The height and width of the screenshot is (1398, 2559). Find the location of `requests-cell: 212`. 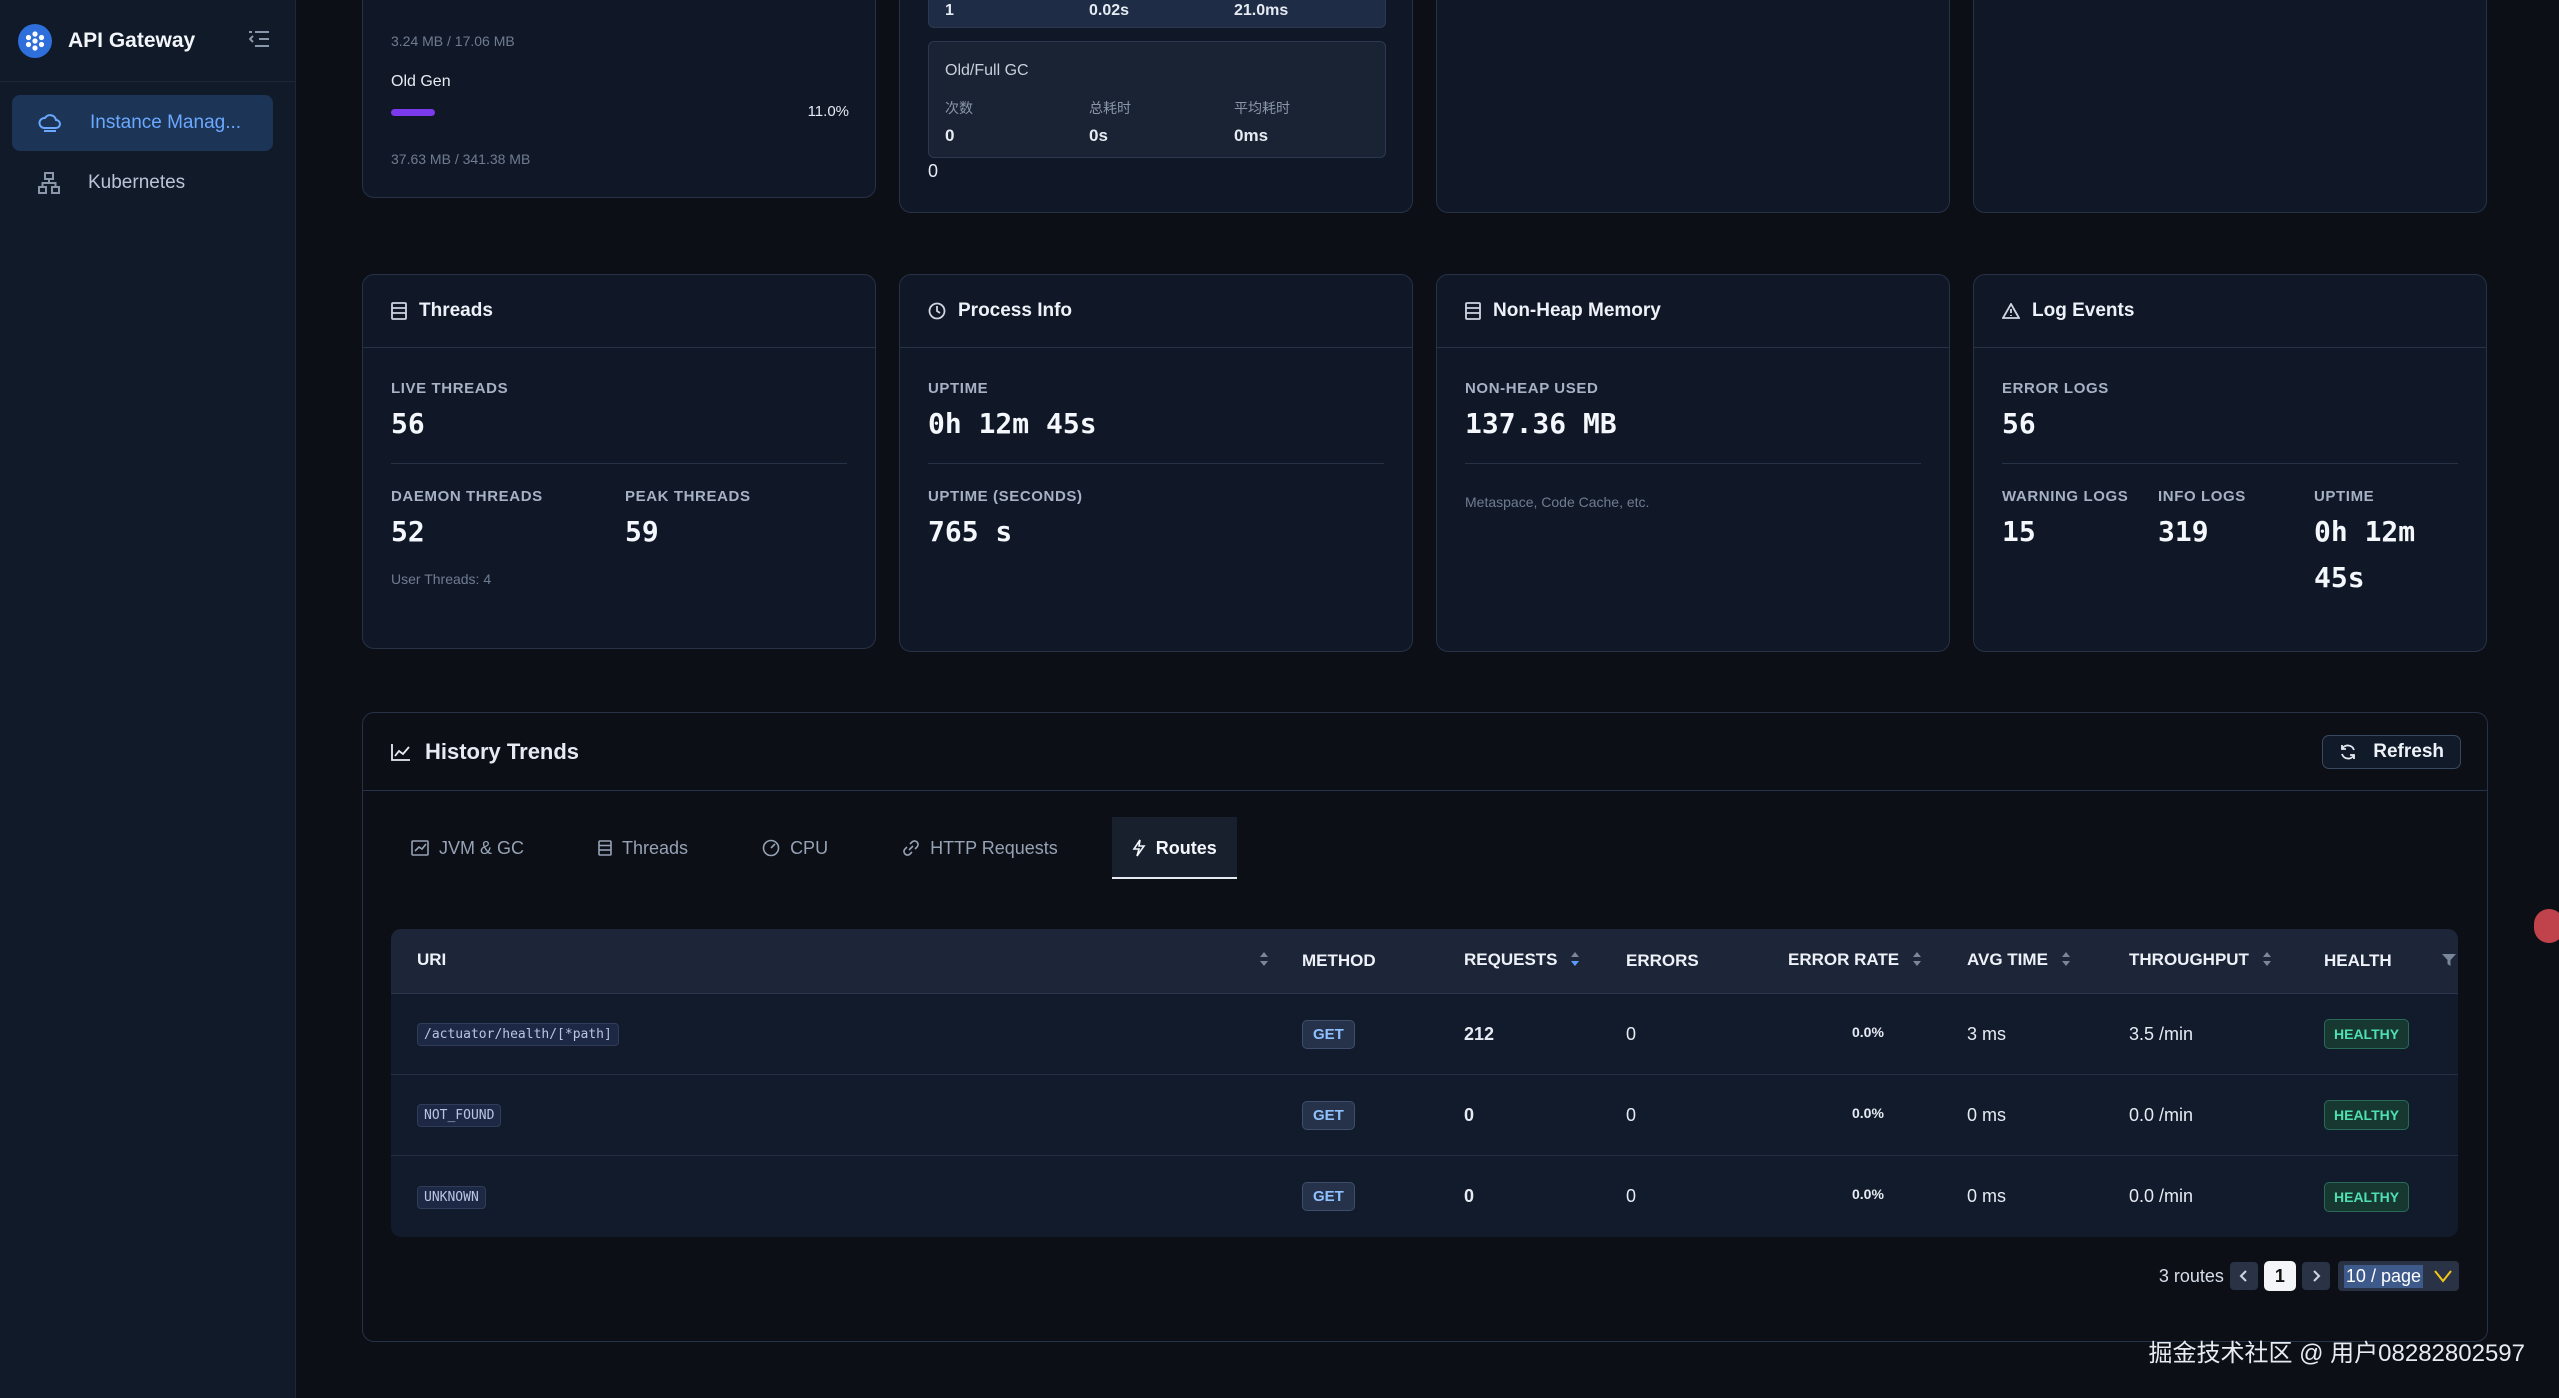

requests-cell: 212 is located at coordinates (1519, 1034).